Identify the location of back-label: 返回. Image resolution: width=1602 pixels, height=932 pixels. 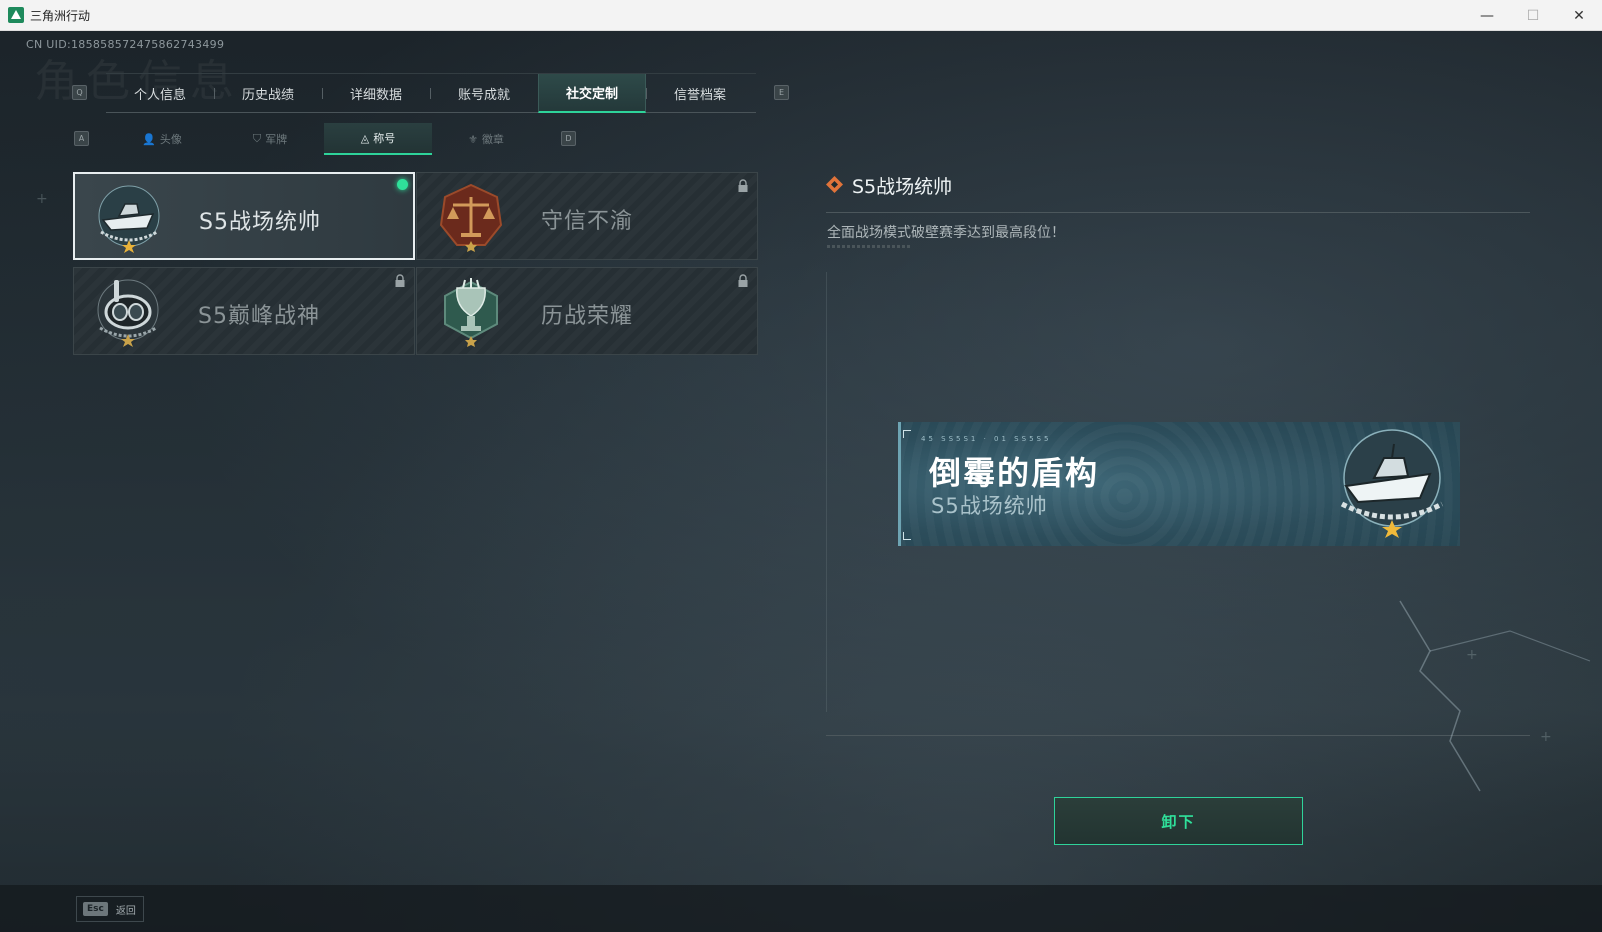
(125, 911).